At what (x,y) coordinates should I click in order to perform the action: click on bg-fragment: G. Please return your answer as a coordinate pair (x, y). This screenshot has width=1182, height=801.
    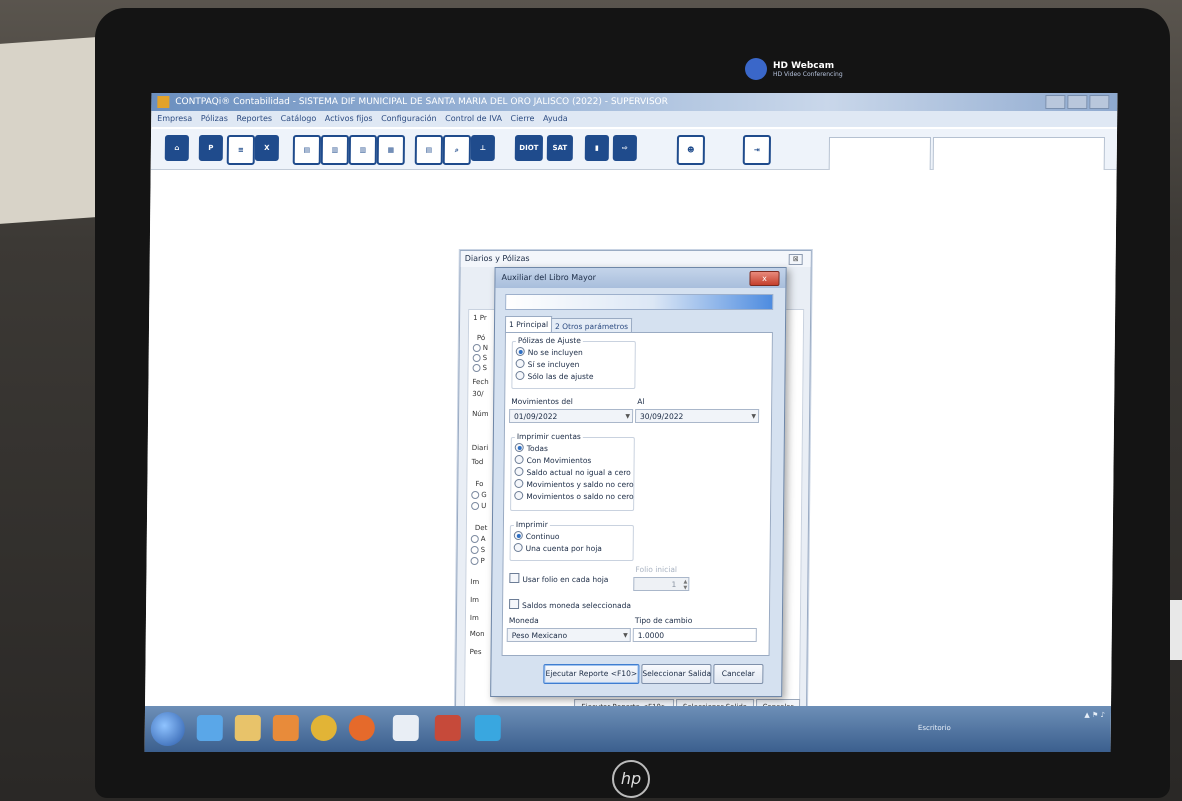
    Looking at the image, I should click on (479, 495).